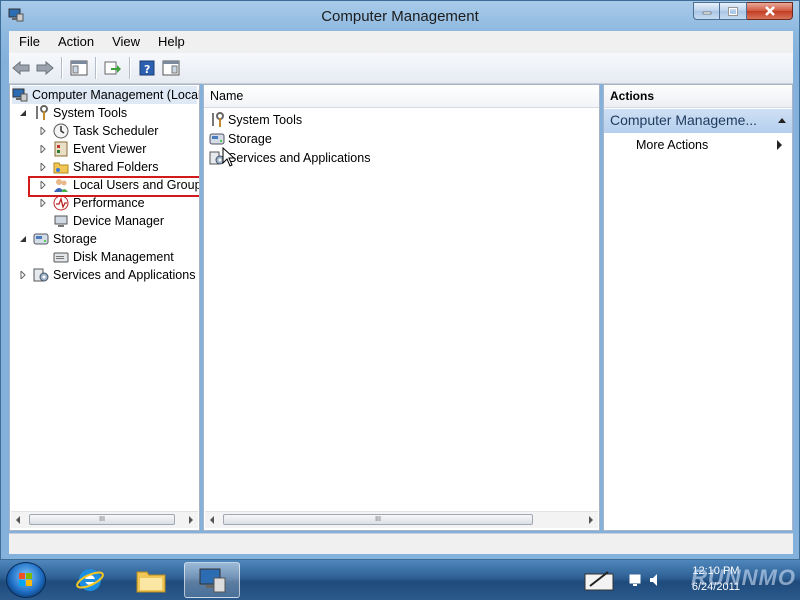 The width and height of the screenshot is (800, 600). Describe the element at coordinates (110, 149) in the screenshot. I see `tree-item-label: Event Viewer` at that location.